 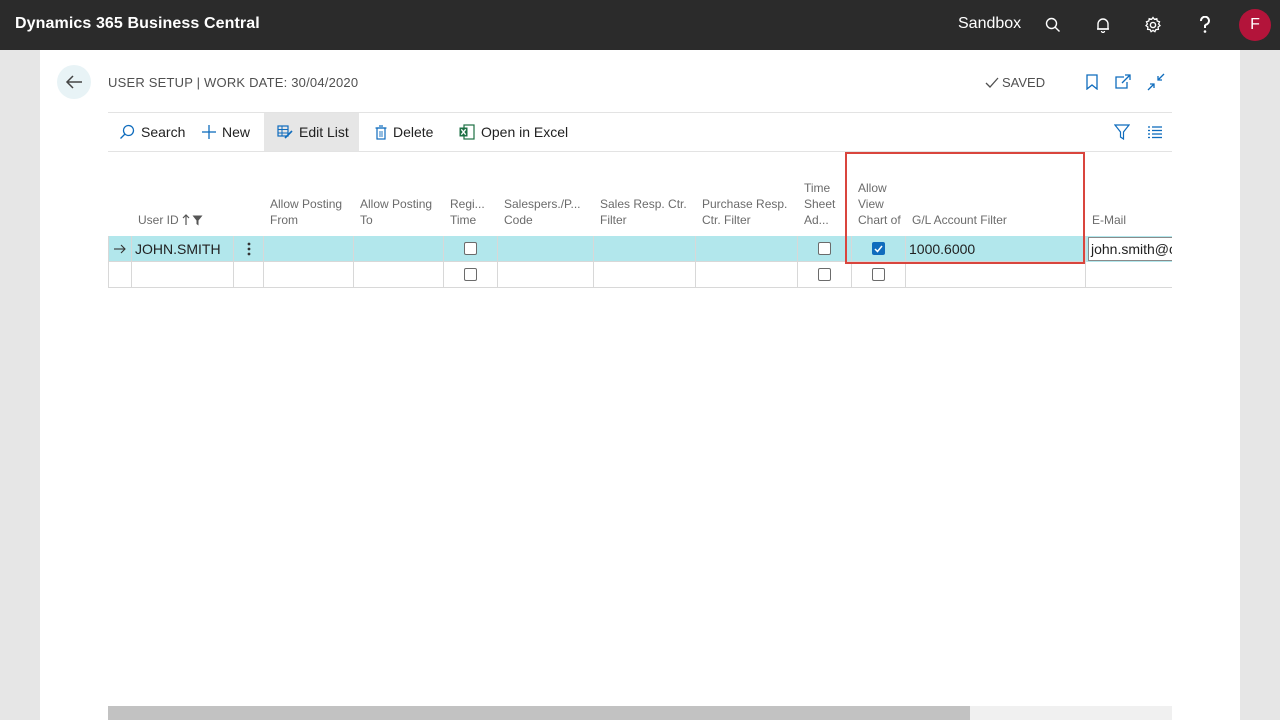 What do you see at coordinates (249, 275) in the screenshot?
I see `row-menu-cell` at bounding box center [249, 275].